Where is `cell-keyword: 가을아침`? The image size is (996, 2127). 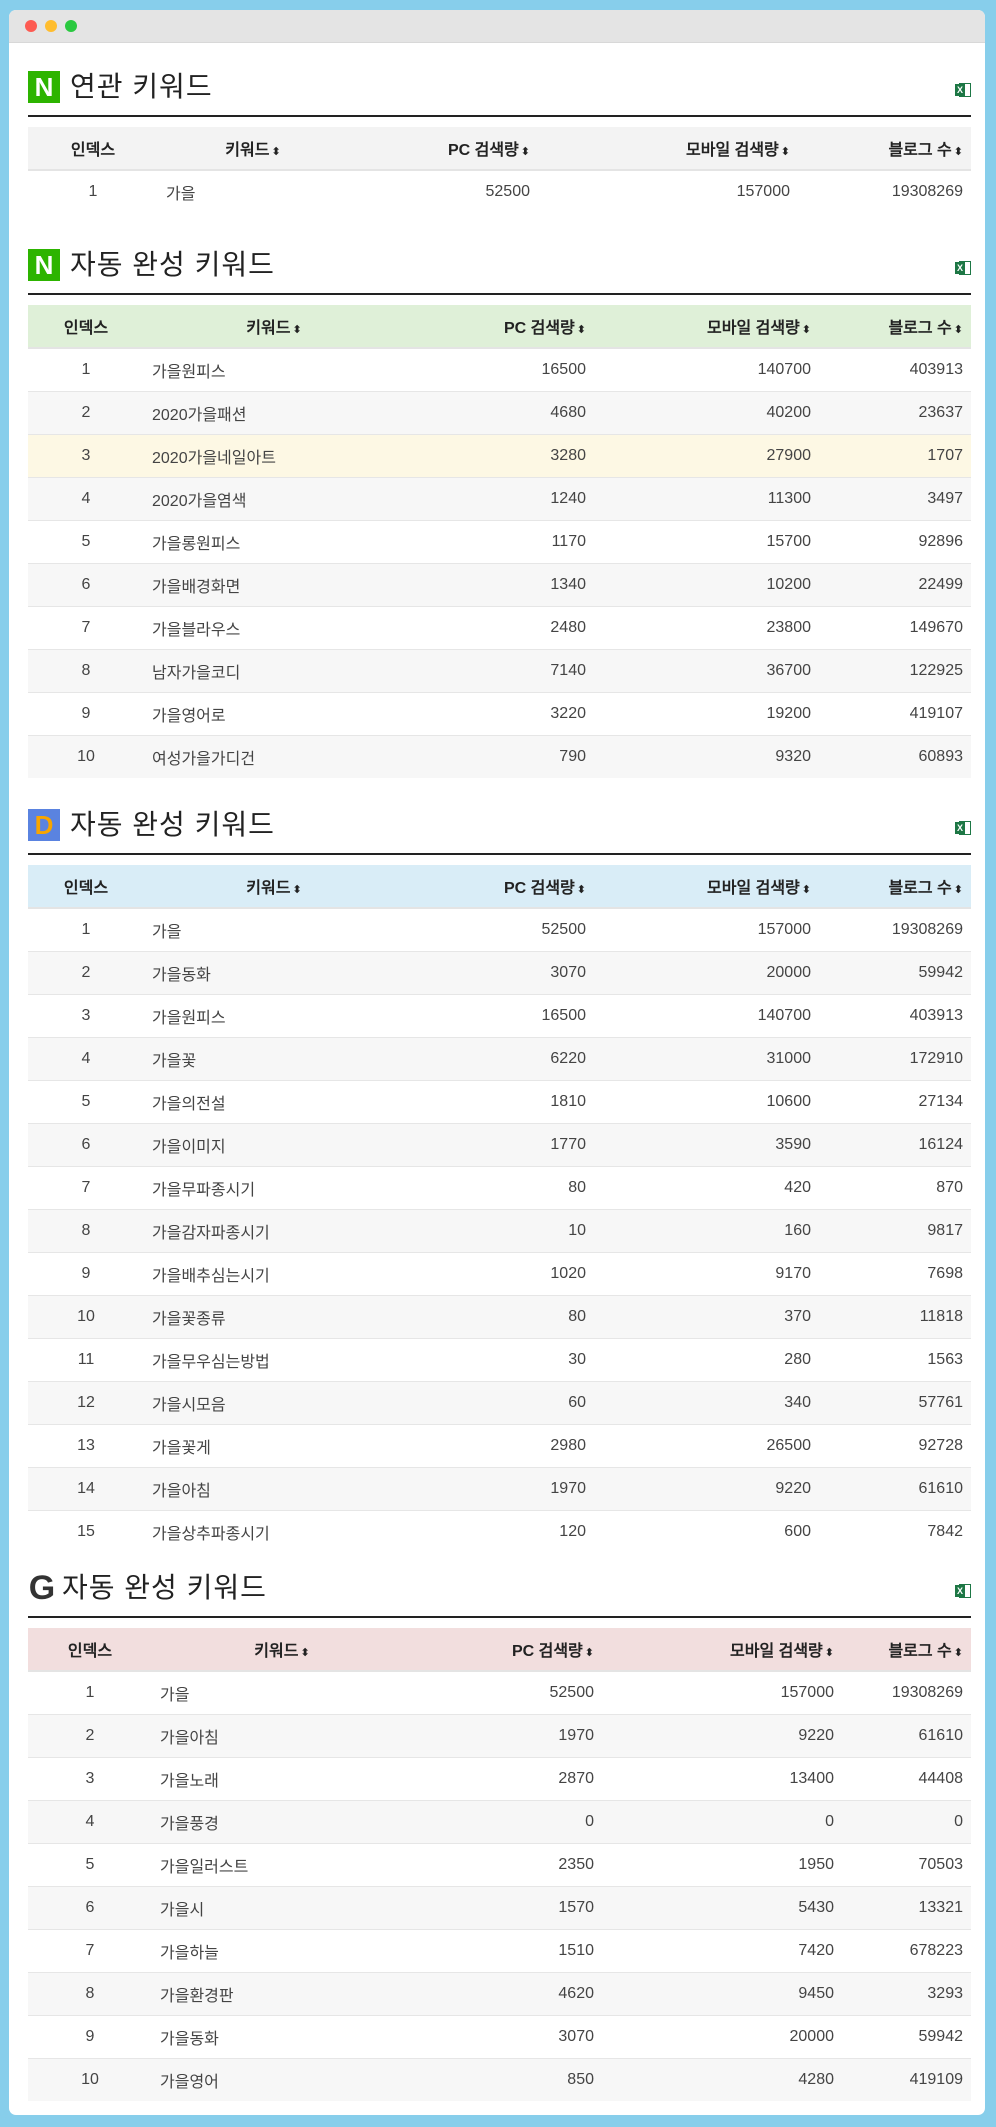
cell-keyword: 가을아침 is located at coordinates (282, 1736).